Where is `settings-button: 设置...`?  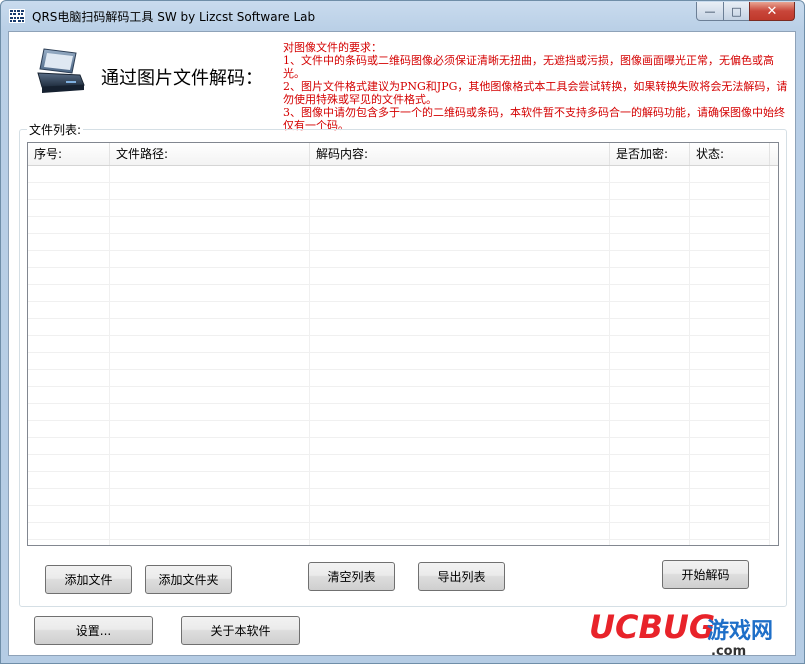 settings-button: 设置... is located at coordinates (93, 630).